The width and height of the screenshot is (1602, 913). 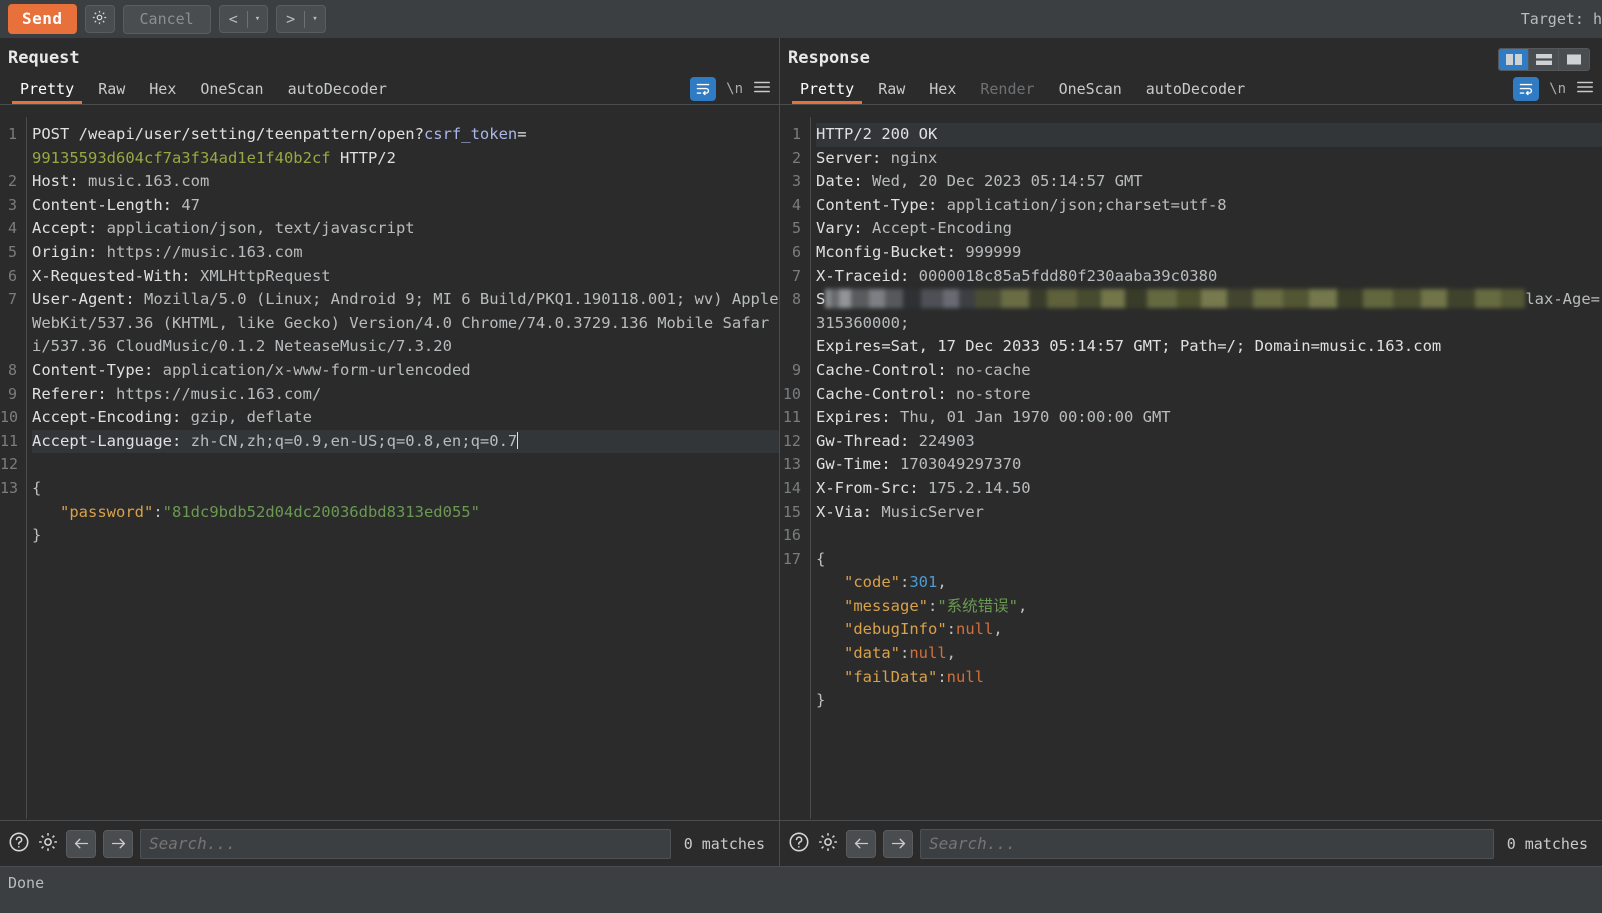 I want to click on tab-response-hex: Hex, so click(x=942, y=91).